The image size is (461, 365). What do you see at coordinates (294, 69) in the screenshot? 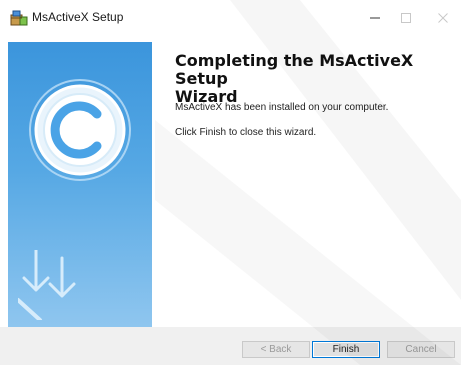
I see `wizard-heading-line1: Completing the MsActiveX Setup` at bounding box center [294, 69].